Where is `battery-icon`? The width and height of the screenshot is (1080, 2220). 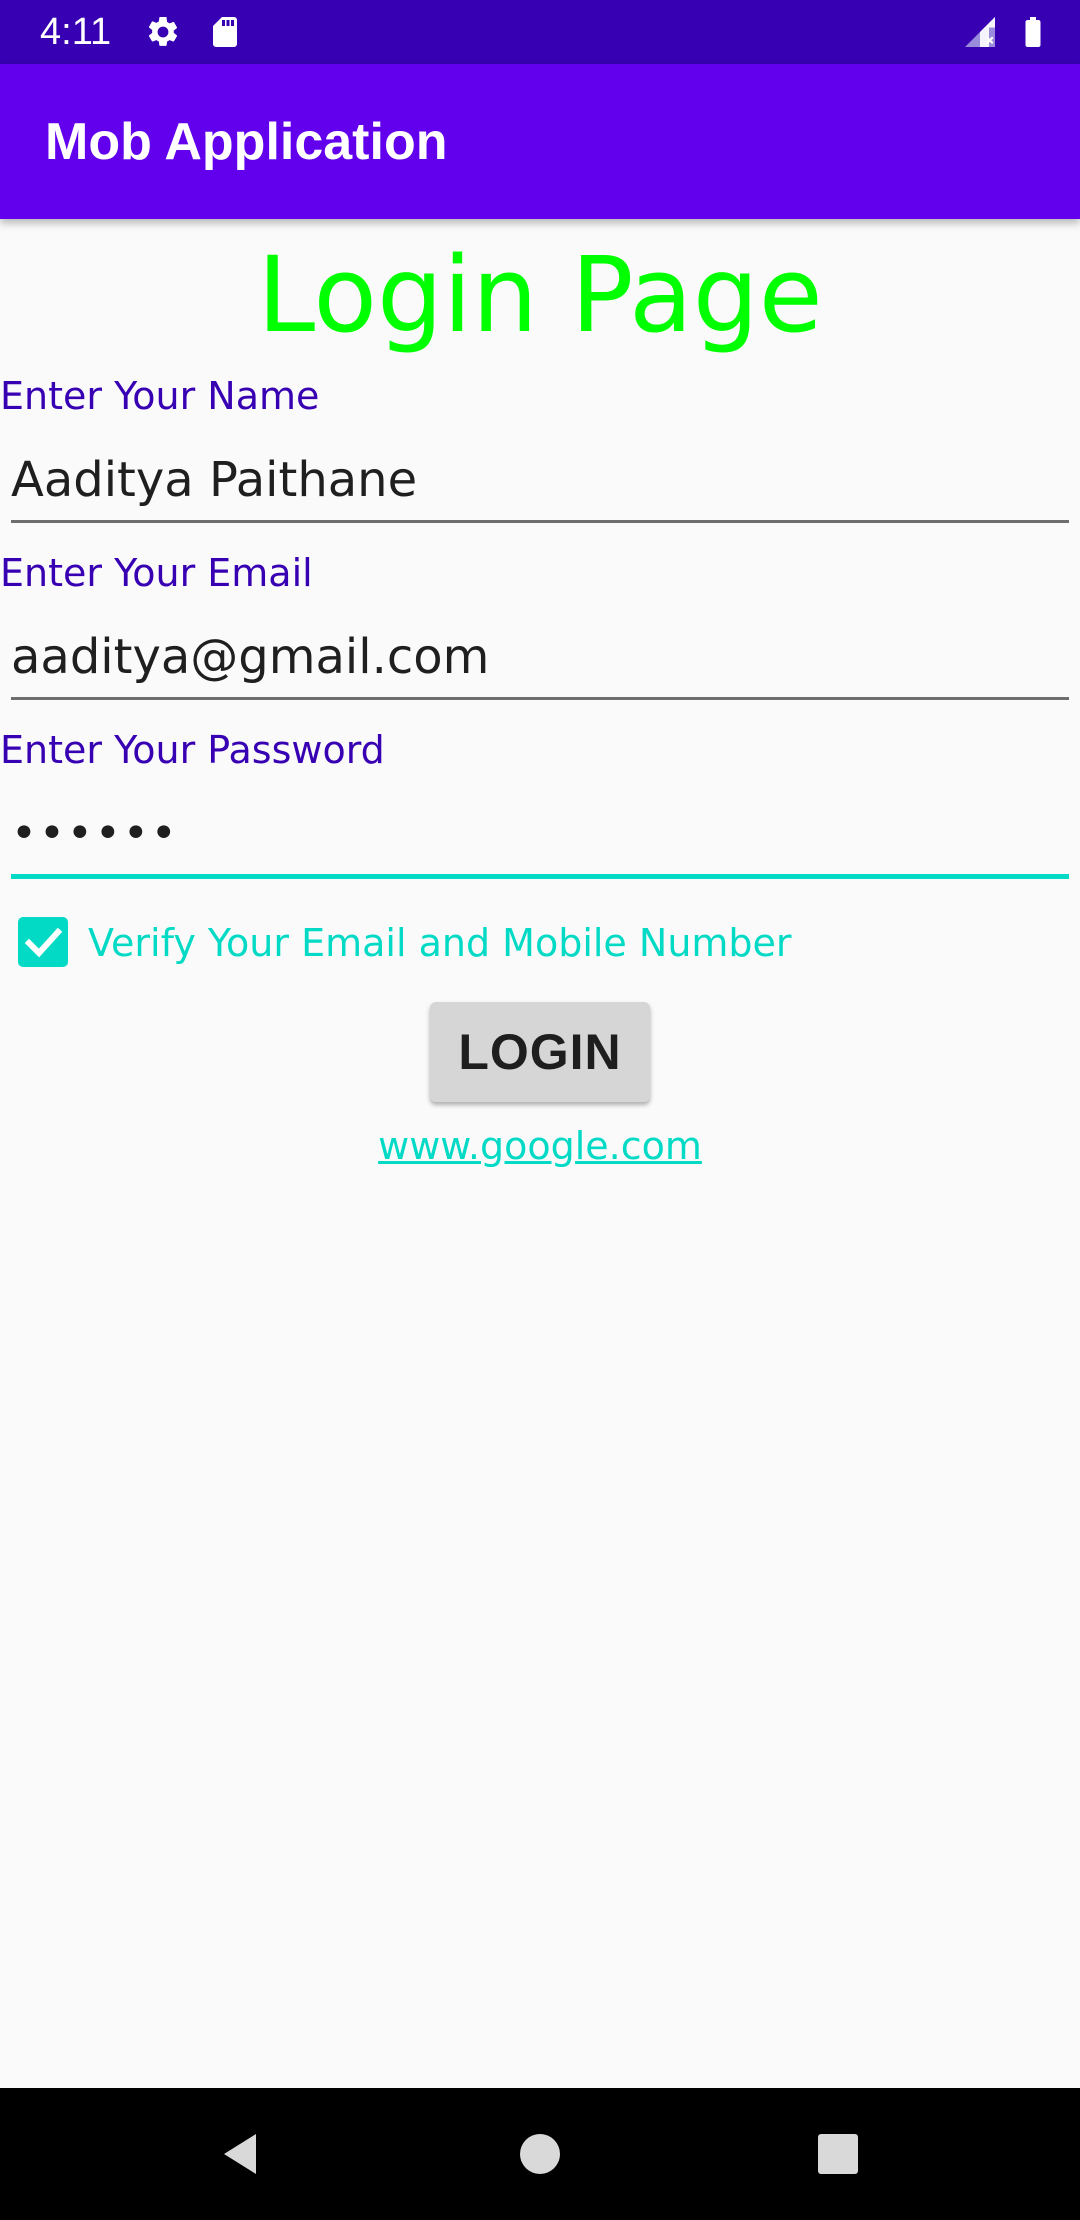
battery-icon is located at coordinates (1033, 32).